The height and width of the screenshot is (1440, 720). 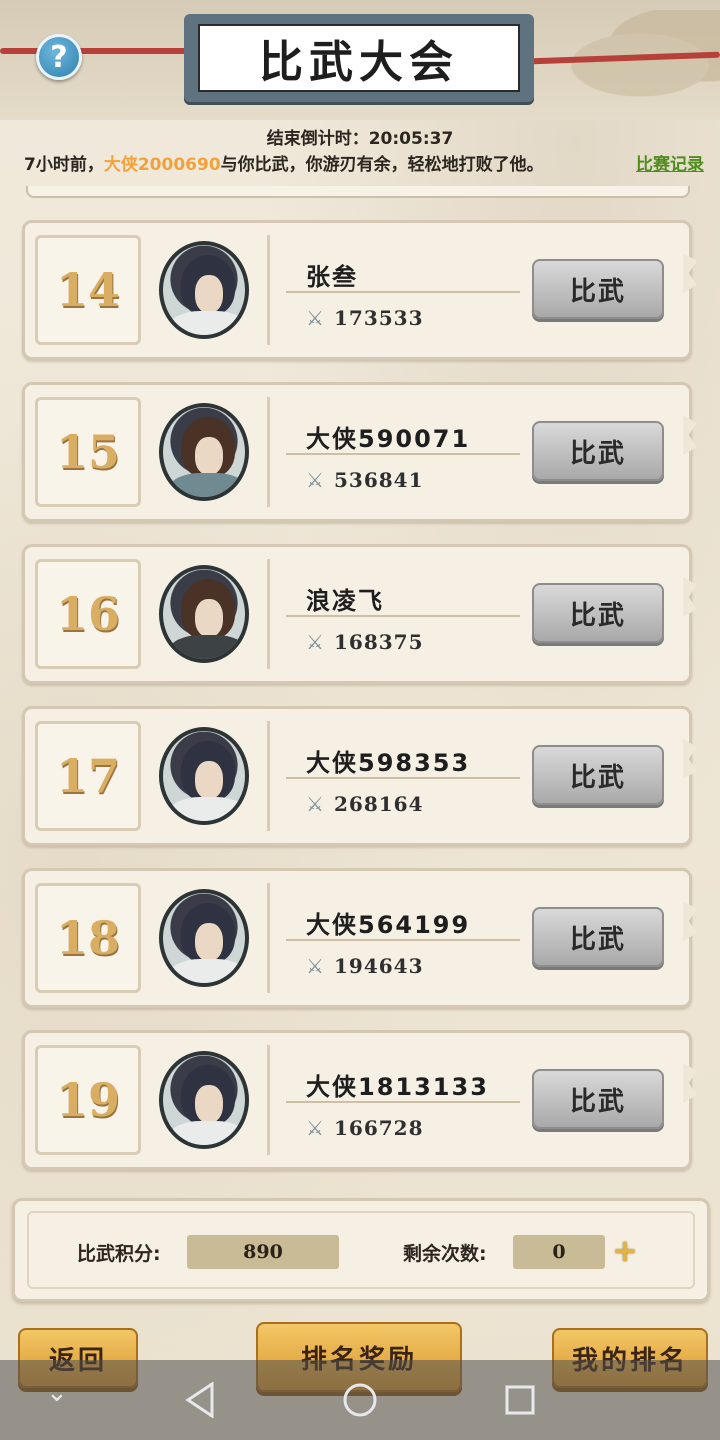 I want to click on rank-number: 19, so click(x=87, y=1100).